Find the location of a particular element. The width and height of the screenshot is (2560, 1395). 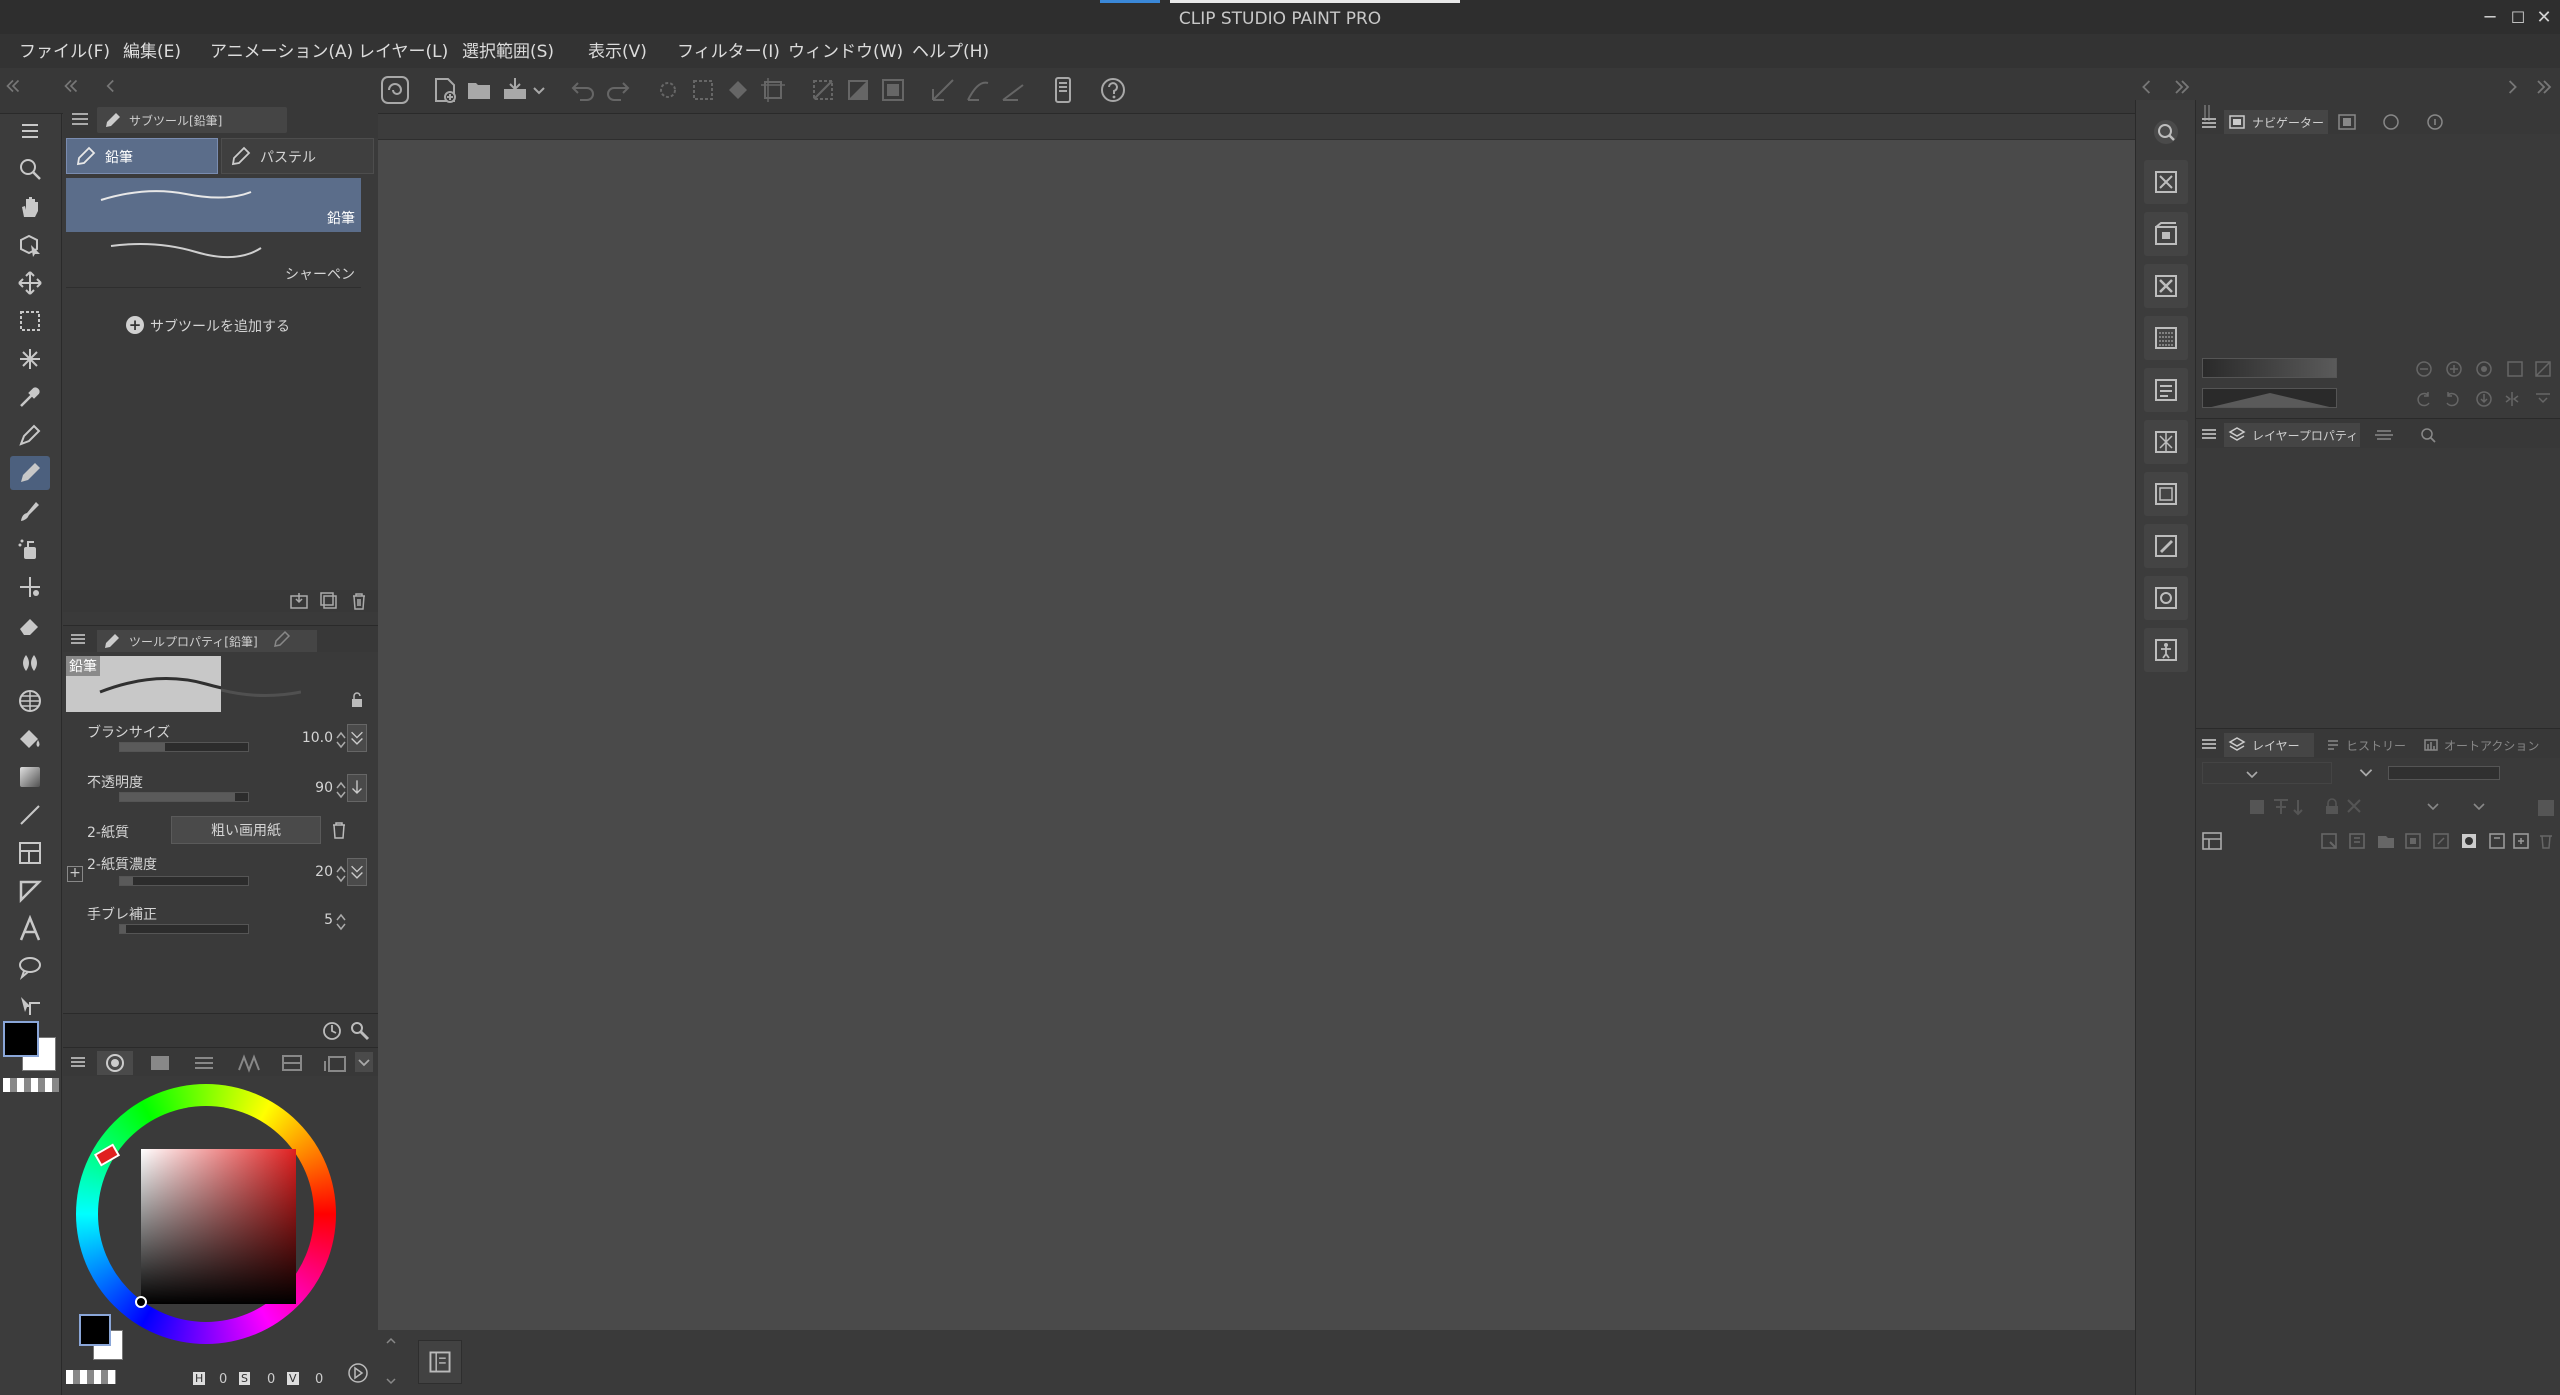

paper-texture-button: 粗い画用紙 is located at coordinates (246, 830).